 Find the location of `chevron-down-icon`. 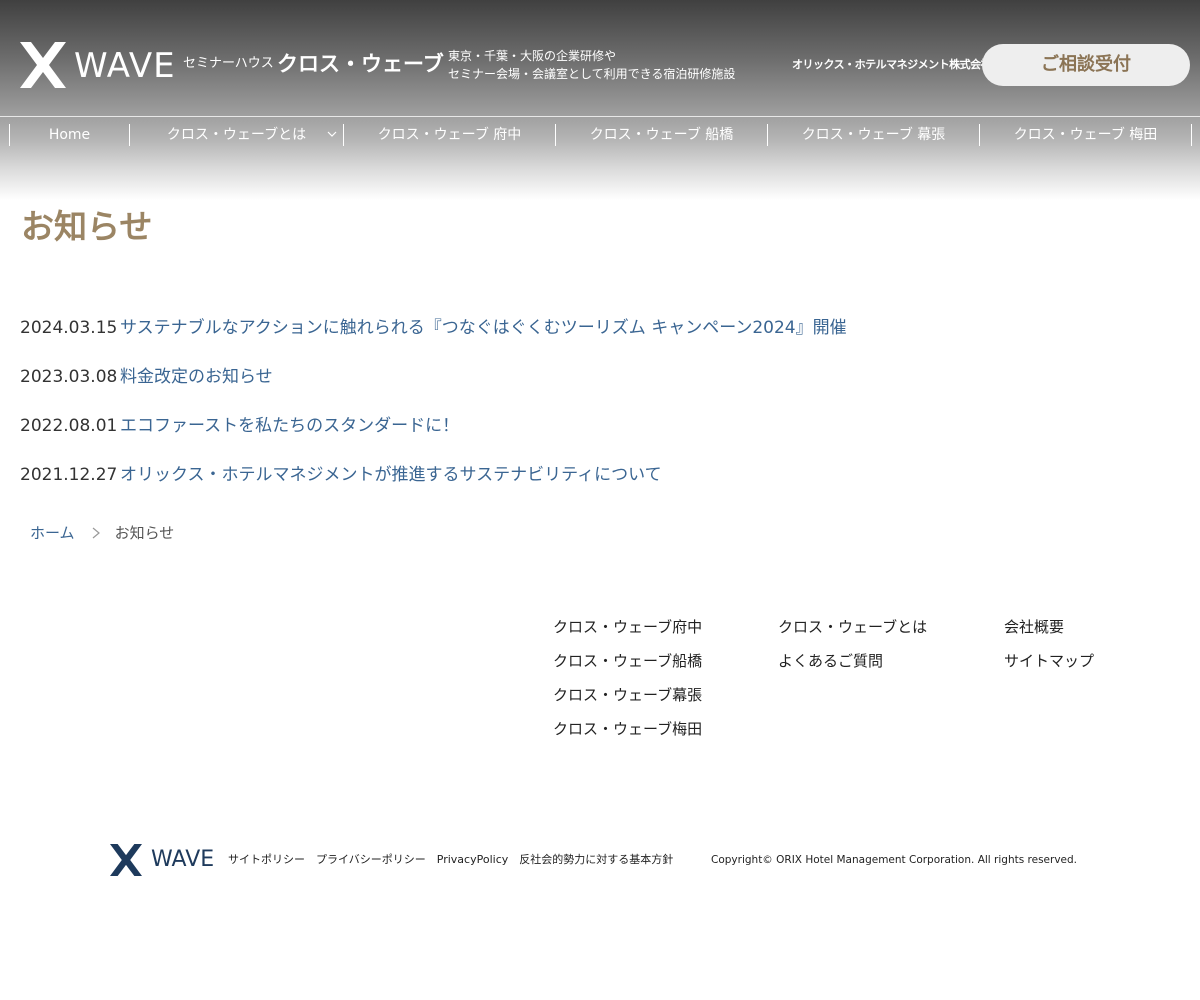

chevron-down-icon is located at coordinates (332, 134).